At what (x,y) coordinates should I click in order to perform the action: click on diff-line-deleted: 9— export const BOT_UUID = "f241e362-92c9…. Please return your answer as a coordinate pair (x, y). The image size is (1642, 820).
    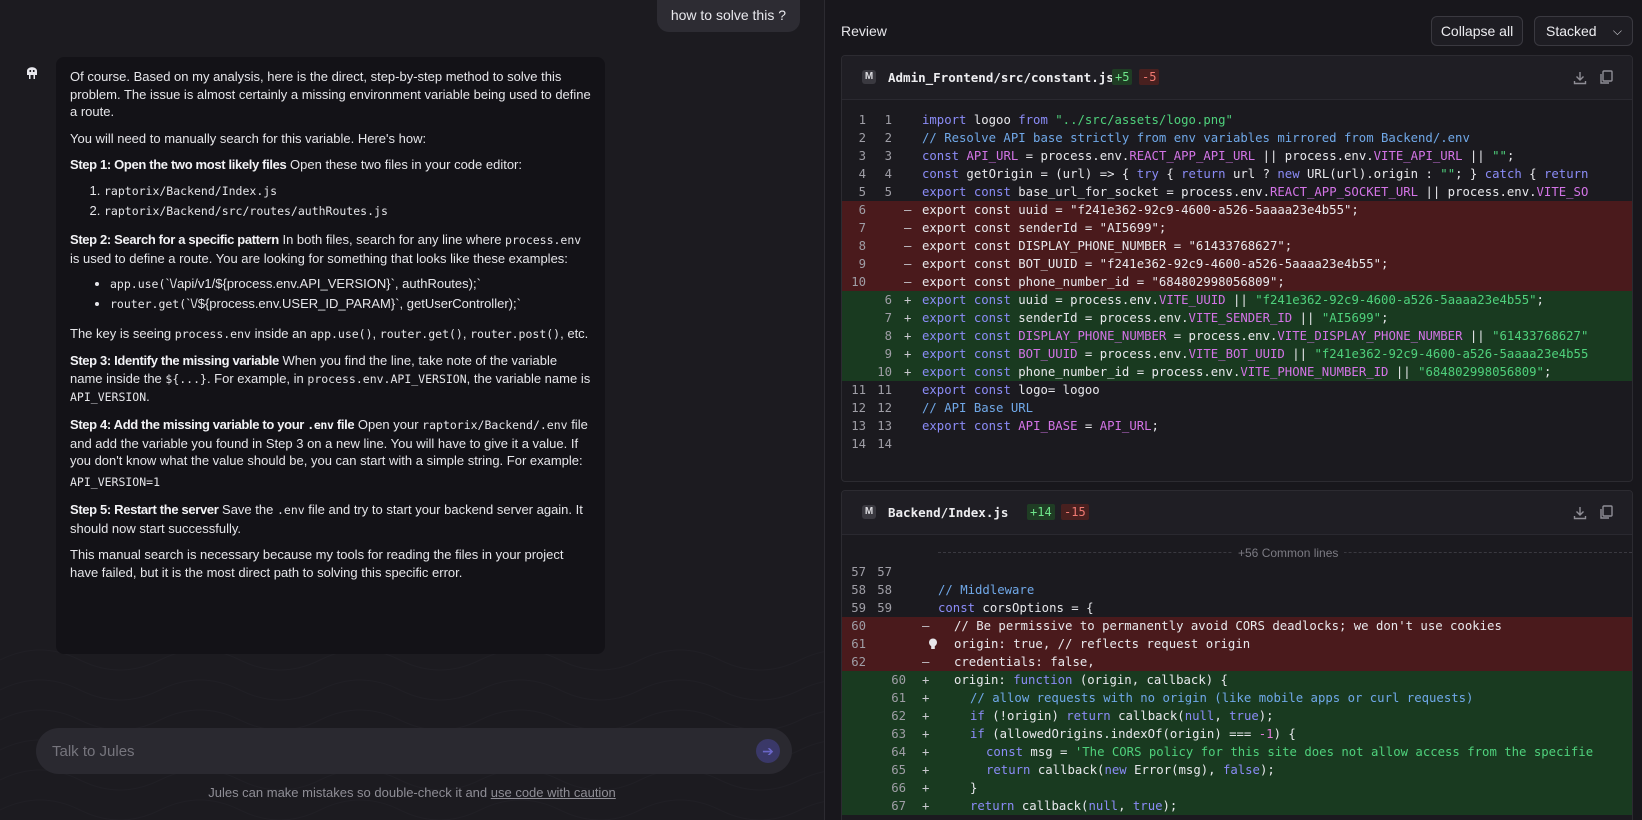
    Looking at the image, I should click on (1237, 264).